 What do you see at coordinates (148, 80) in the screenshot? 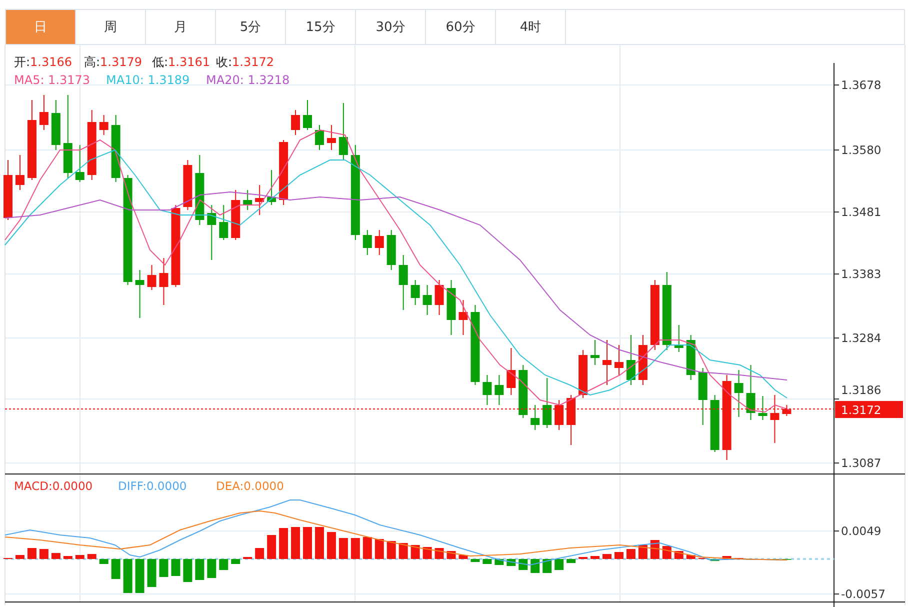
I see `moving-average-value: MA10: 1.3189` at bounding box center [148, 80].